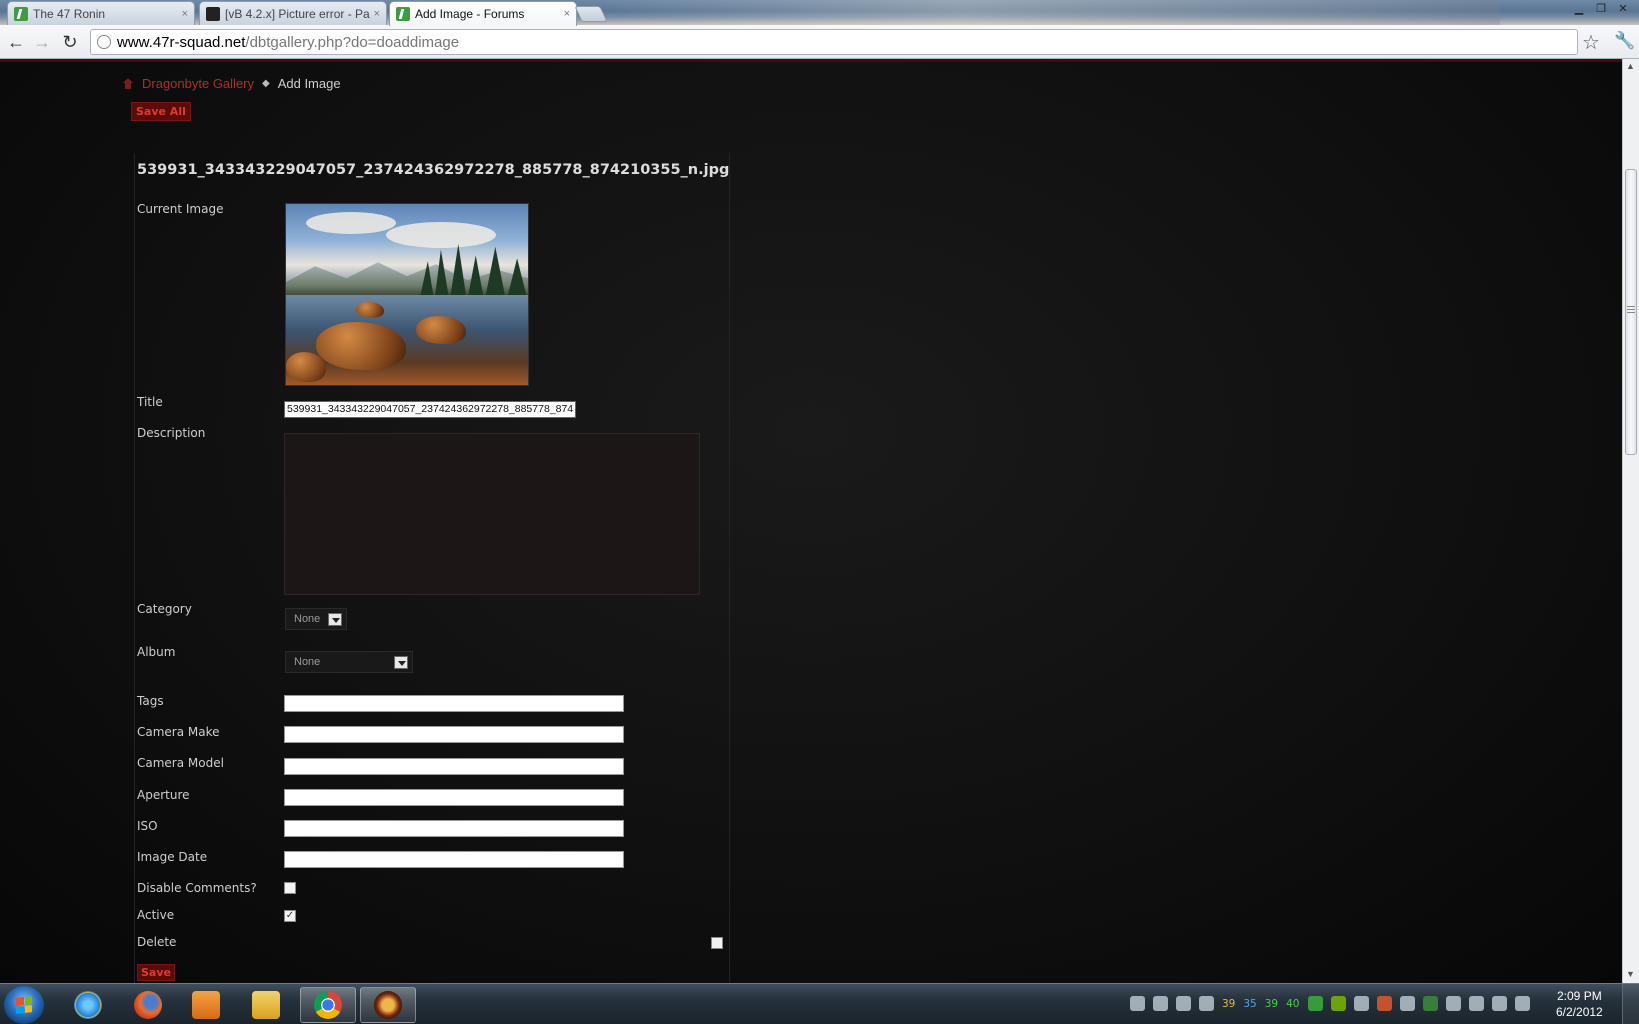 This screenshot has width=1639, height=1024. I want to click on firefox-icon, so click(148, 1005).